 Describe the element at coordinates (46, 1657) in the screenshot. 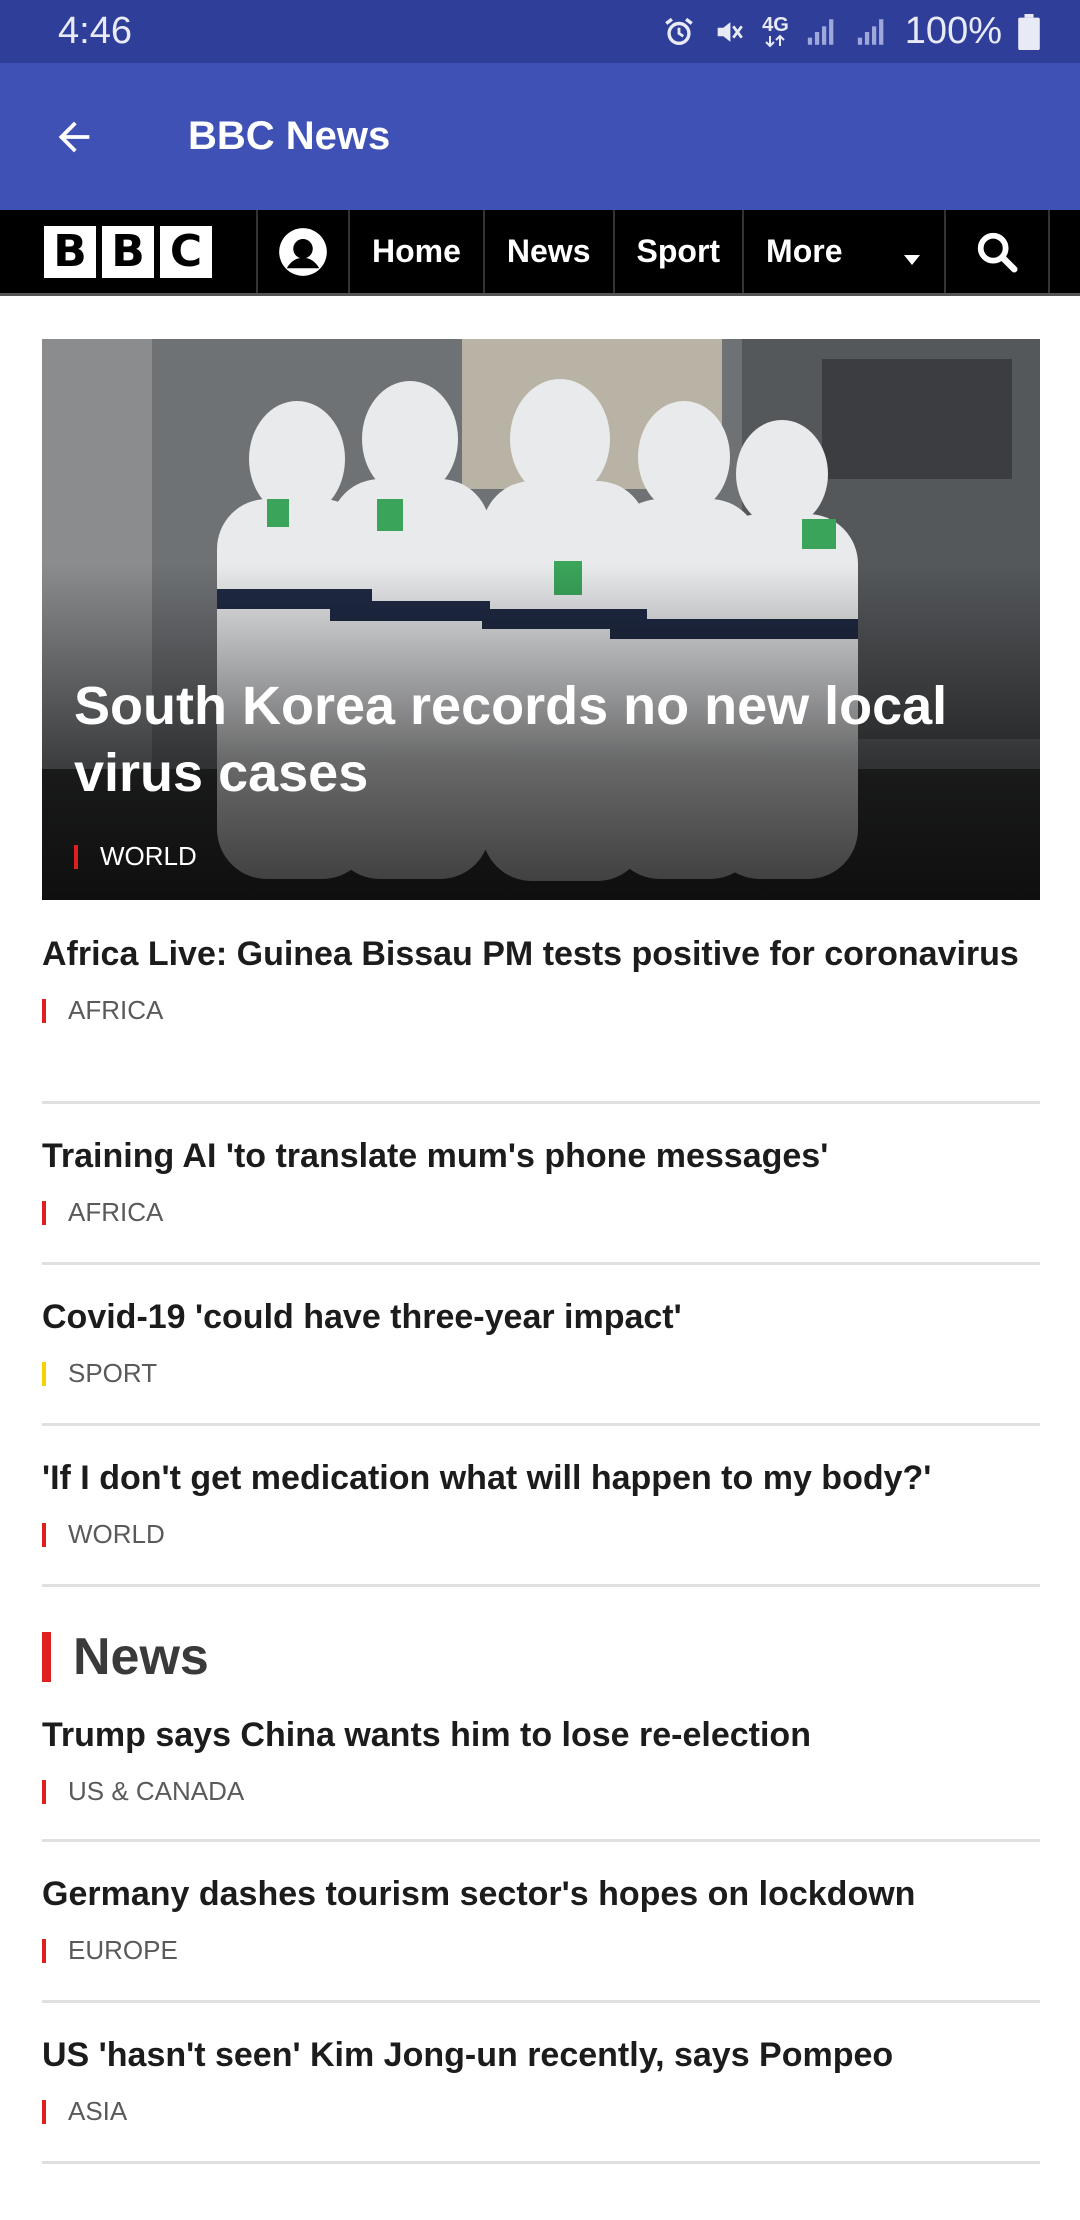

I see `section-marker` at that location.